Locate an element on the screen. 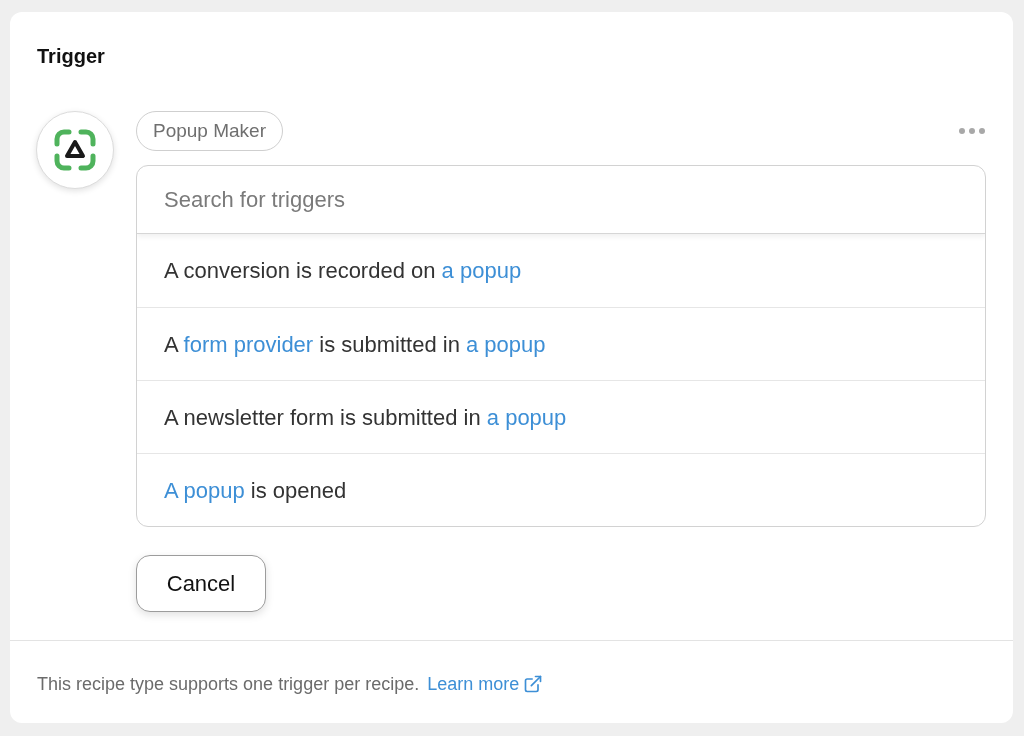  integration-logo-icon is located at coordinates (75, 150).